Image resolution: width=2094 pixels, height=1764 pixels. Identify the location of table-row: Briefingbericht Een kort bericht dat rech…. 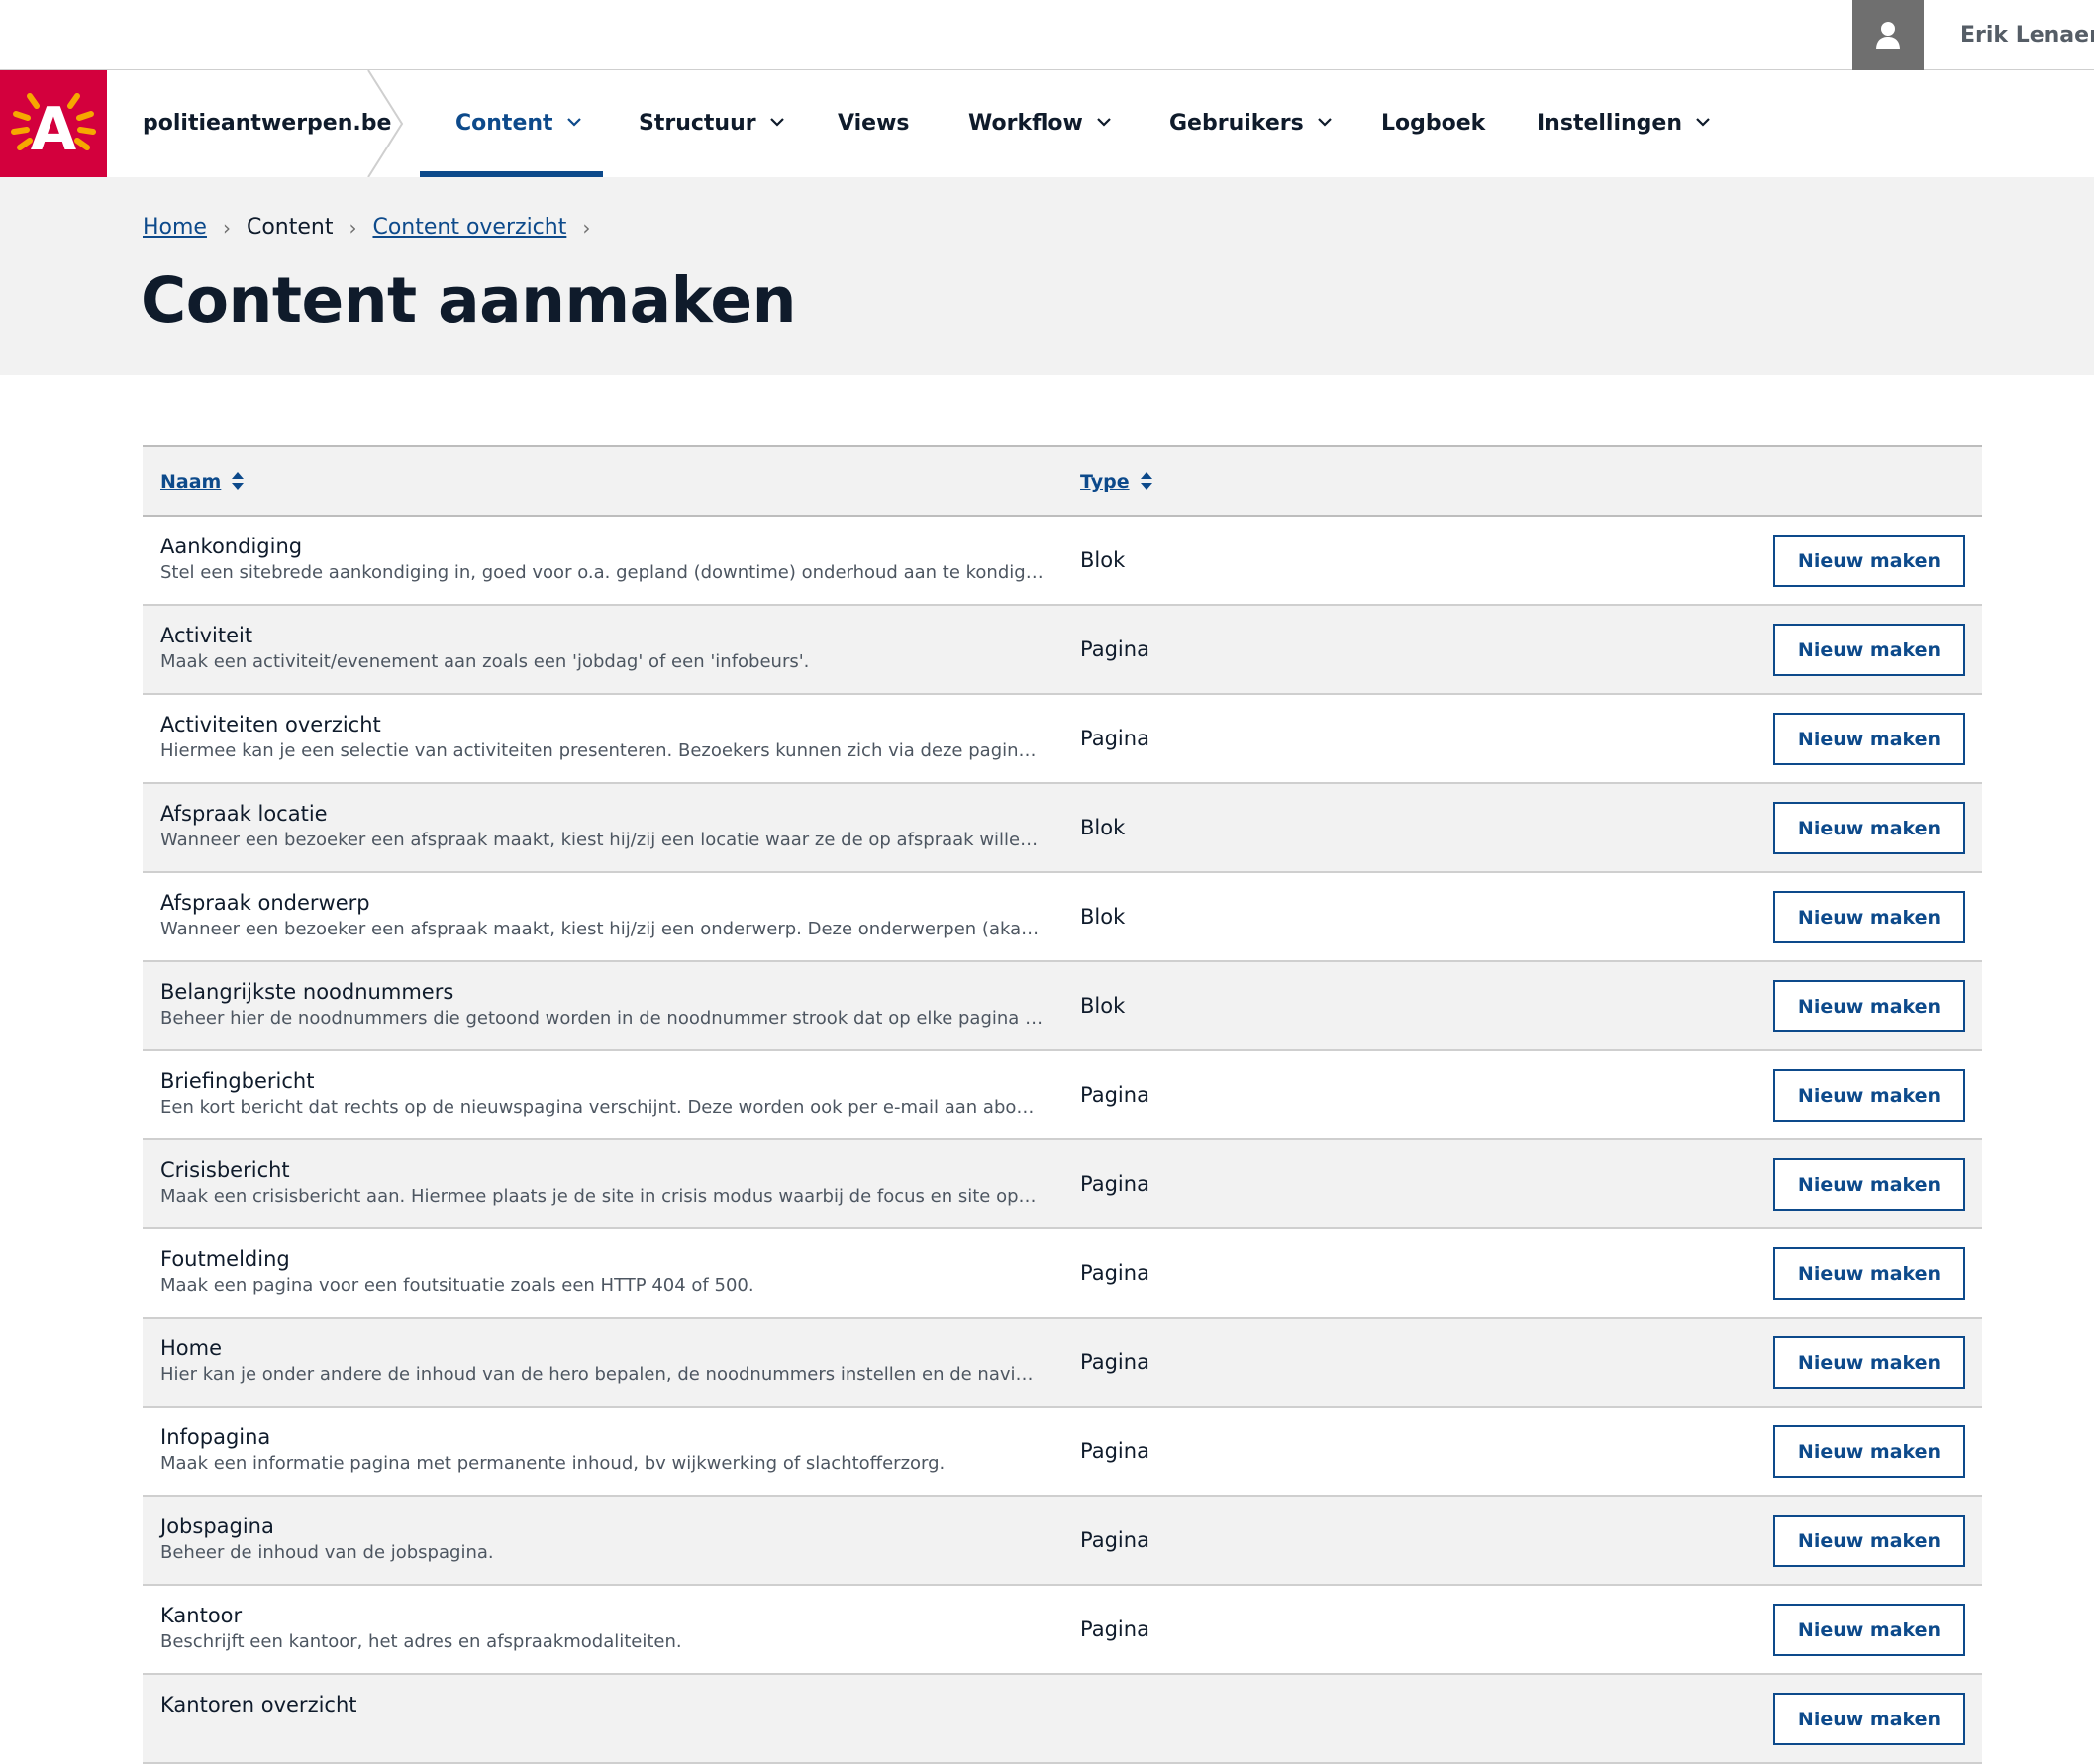
(1062, 1095).